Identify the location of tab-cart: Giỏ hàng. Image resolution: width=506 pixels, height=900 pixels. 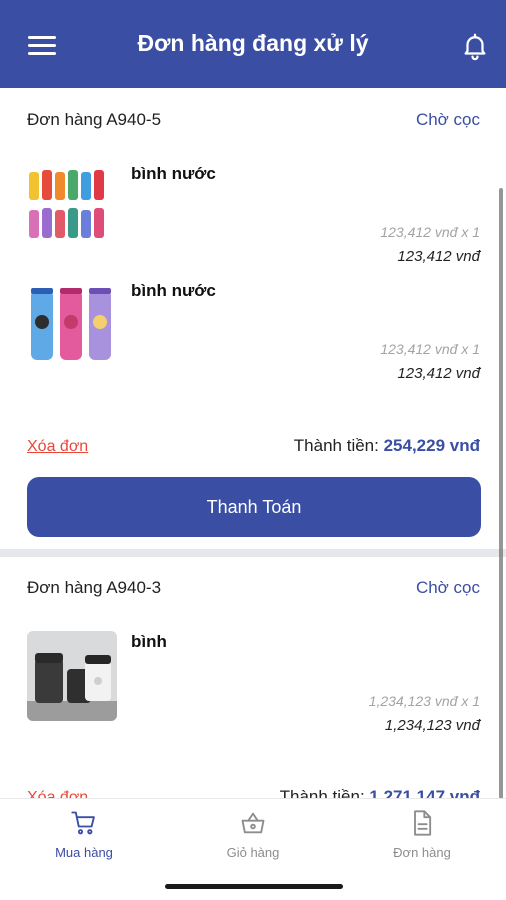
(253, 839).